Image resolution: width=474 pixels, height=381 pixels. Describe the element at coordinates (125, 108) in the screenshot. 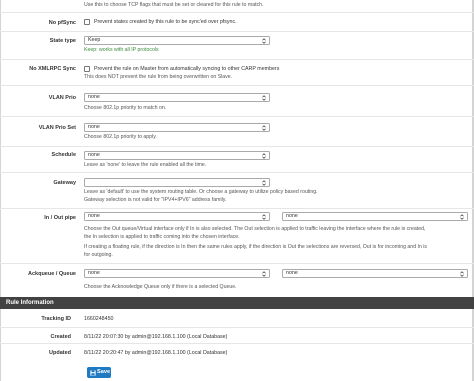

I see `vlan-prio-help: Choose 802.1p priority to match on.` at that location.